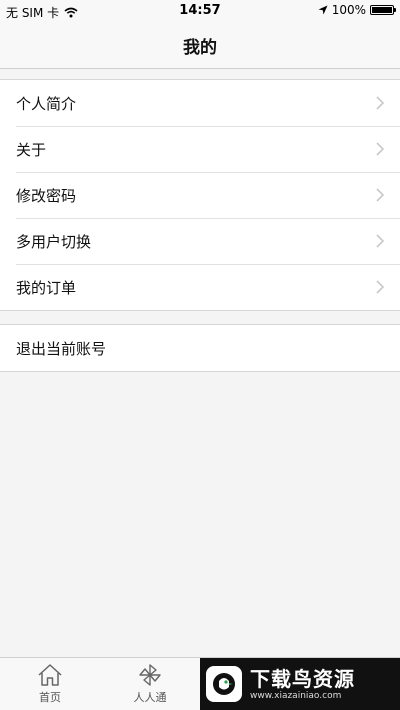  I want to click on page-title: 我的, so click(200, 47).